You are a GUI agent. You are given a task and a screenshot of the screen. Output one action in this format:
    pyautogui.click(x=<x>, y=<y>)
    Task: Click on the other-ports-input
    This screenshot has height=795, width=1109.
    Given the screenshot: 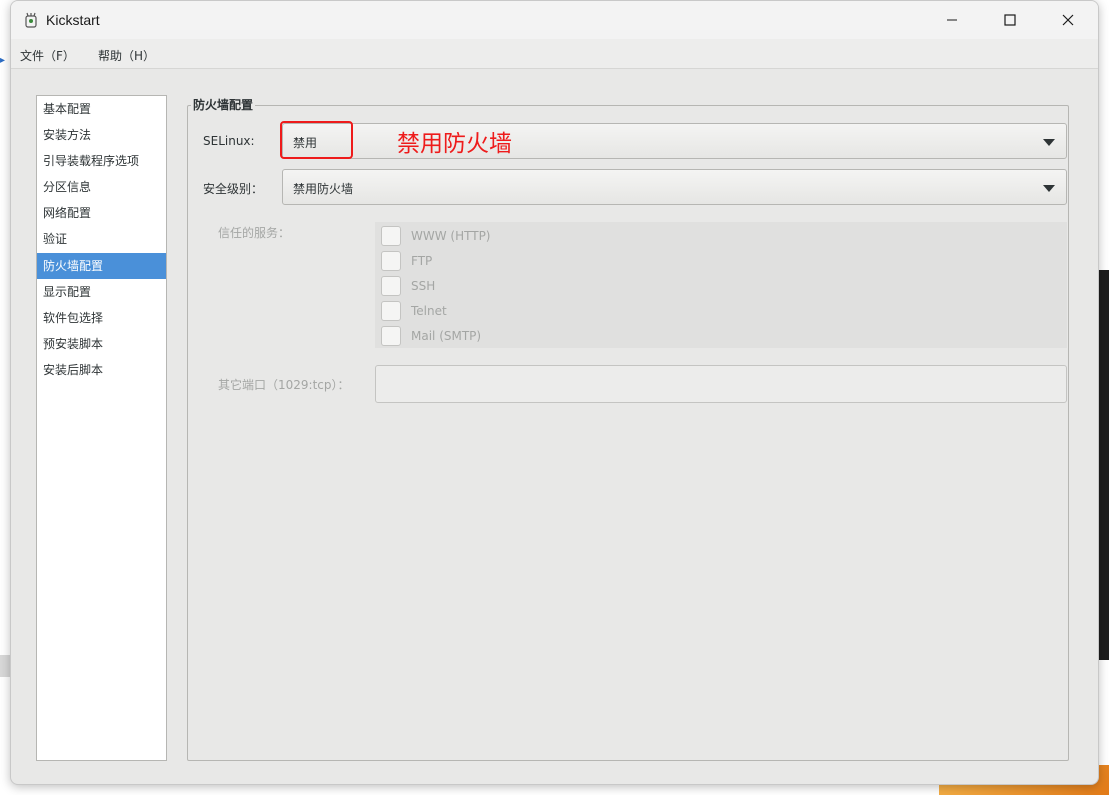 What is the action you would take?
    pyautogui.click(x=721, y=384)
    